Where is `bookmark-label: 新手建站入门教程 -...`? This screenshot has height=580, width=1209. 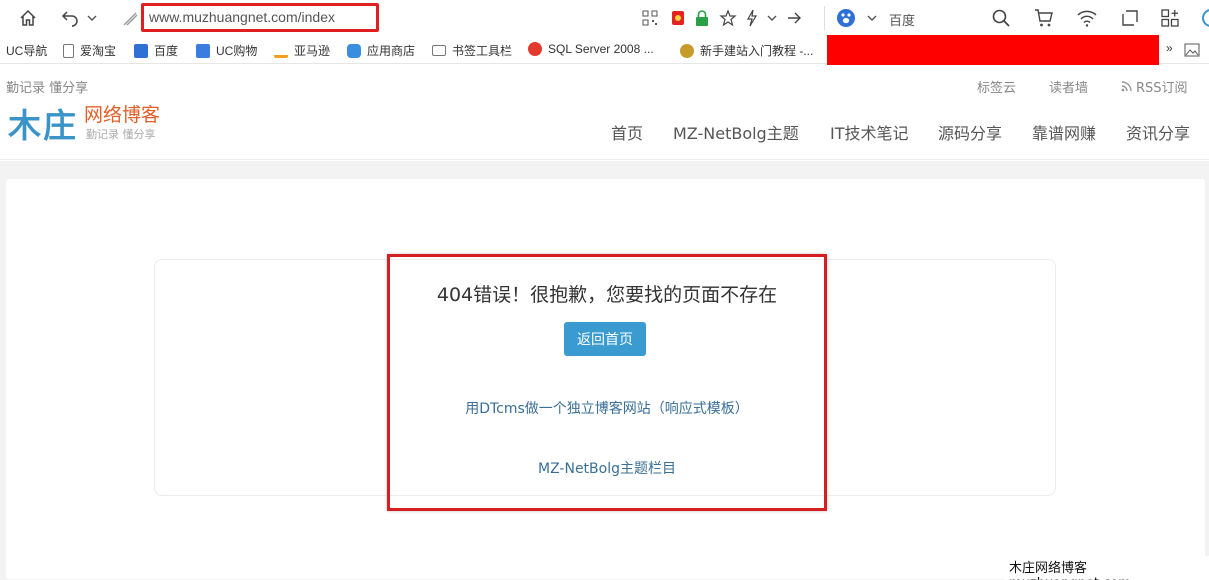
bookmark-label: 新手建站入门教程 -... is located at coordinates (757, 51).